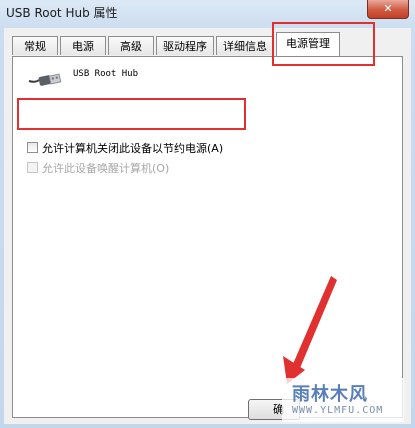 The height and width of the screenshot is (428, 415). Describe the element at coordinates (338, 410) in the screenshot. I see `watermark-url: WWW.YLMFU.COM` at that location.